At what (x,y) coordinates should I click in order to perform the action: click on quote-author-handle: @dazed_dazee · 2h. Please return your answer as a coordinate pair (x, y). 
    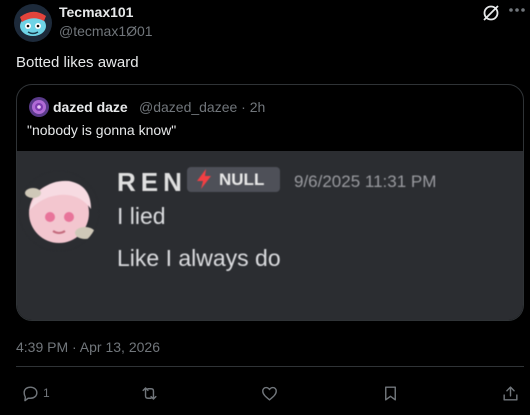
    Looking at the image, I should click on (202, 107).